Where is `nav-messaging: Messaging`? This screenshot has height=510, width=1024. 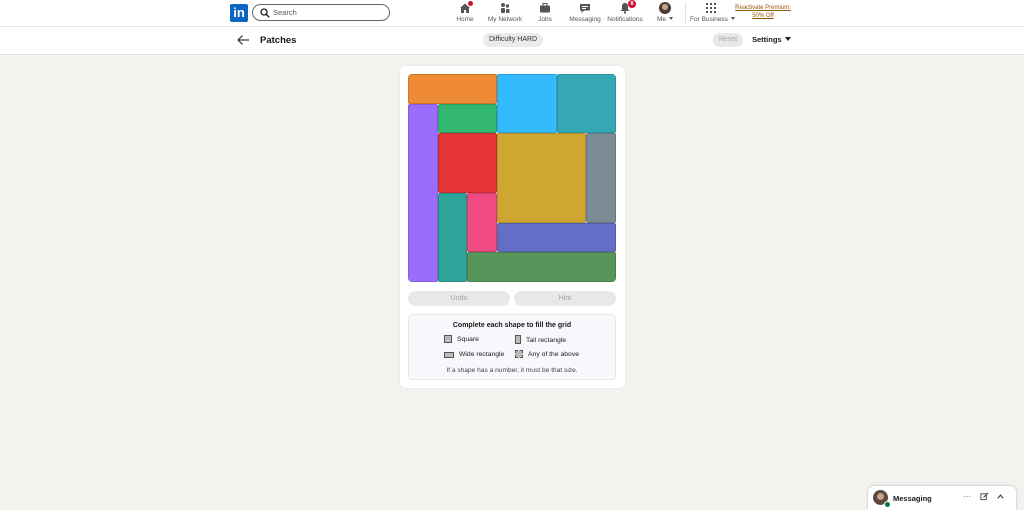 nav-messaging: Messaging is located at coordinates (585, 13).